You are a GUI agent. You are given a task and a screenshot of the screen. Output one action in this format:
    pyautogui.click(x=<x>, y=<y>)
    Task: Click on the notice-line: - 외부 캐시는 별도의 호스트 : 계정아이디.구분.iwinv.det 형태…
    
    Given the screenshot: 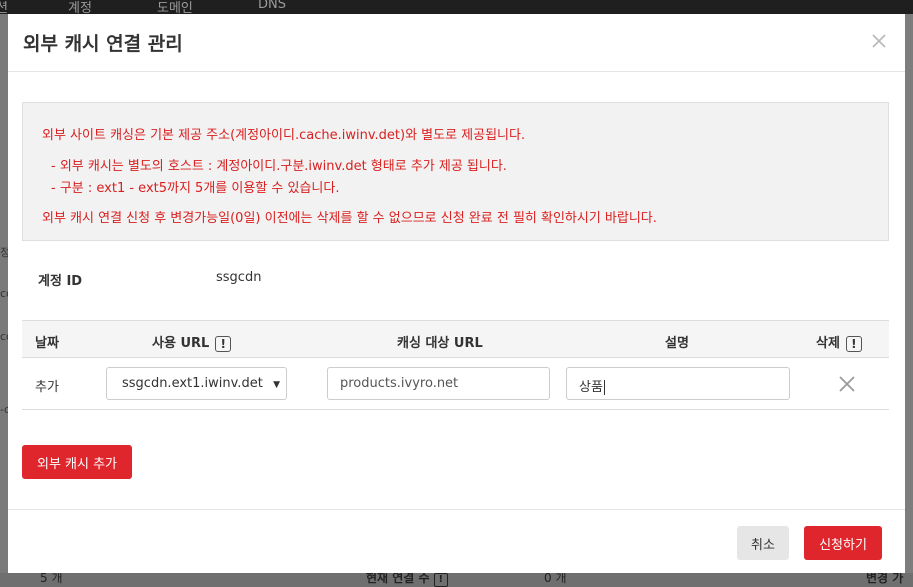 What is the action you would take?
    pyautogui.click(x=279, y=166)
    